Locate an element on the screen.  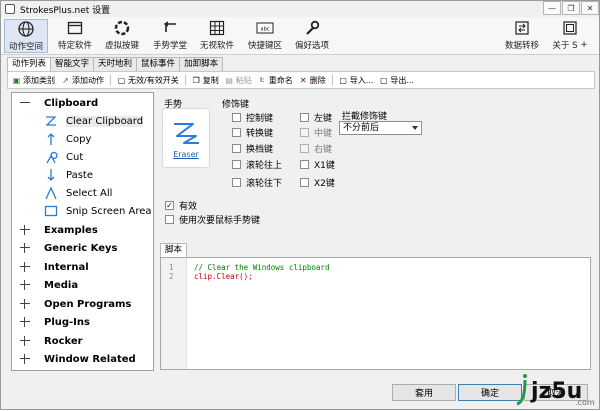
tab-smart-text: 智能文字 is located at coordinates (72, 64).